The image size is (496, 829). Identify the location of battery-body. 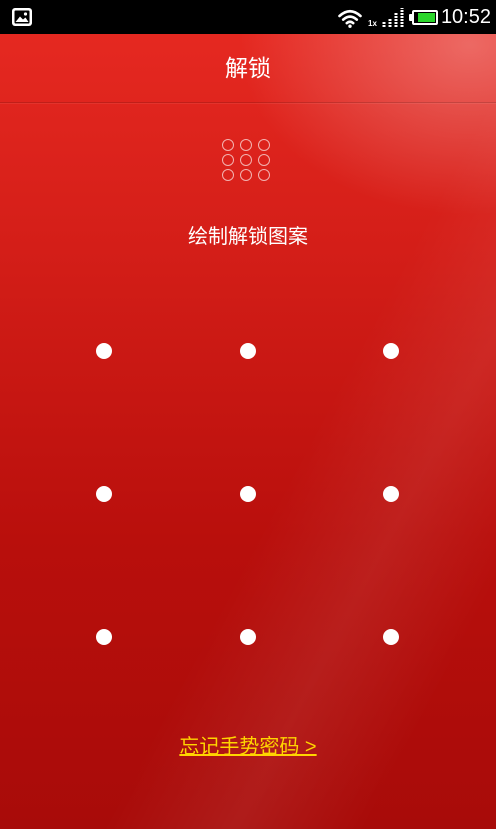
(425, 17).